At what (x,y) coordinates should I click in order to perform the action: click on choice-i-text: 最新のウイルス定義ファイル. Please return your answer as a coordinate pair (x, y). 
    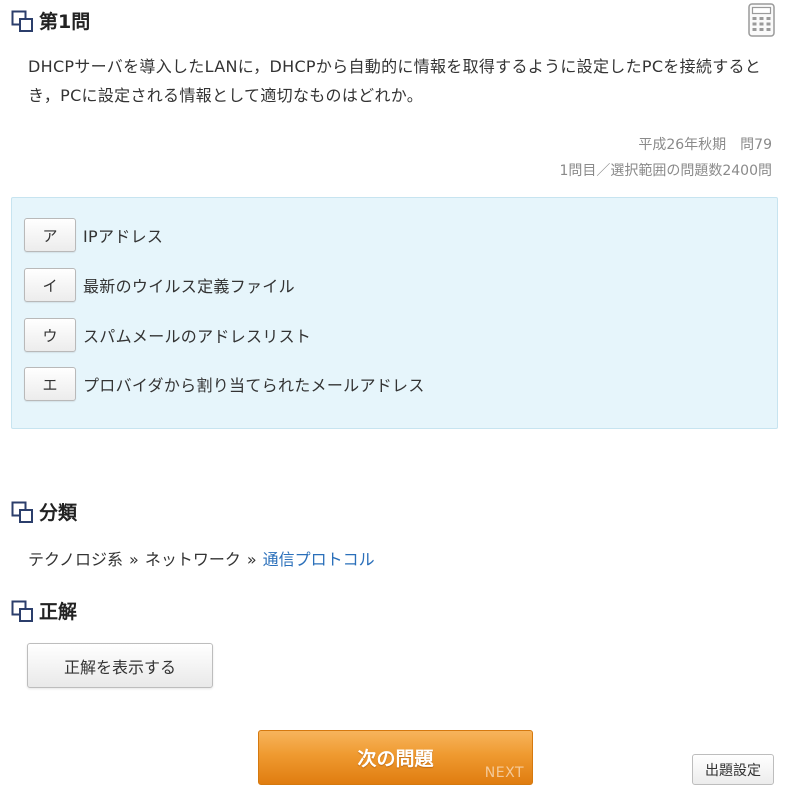
    Looking at the image, I should click on (189, 286).